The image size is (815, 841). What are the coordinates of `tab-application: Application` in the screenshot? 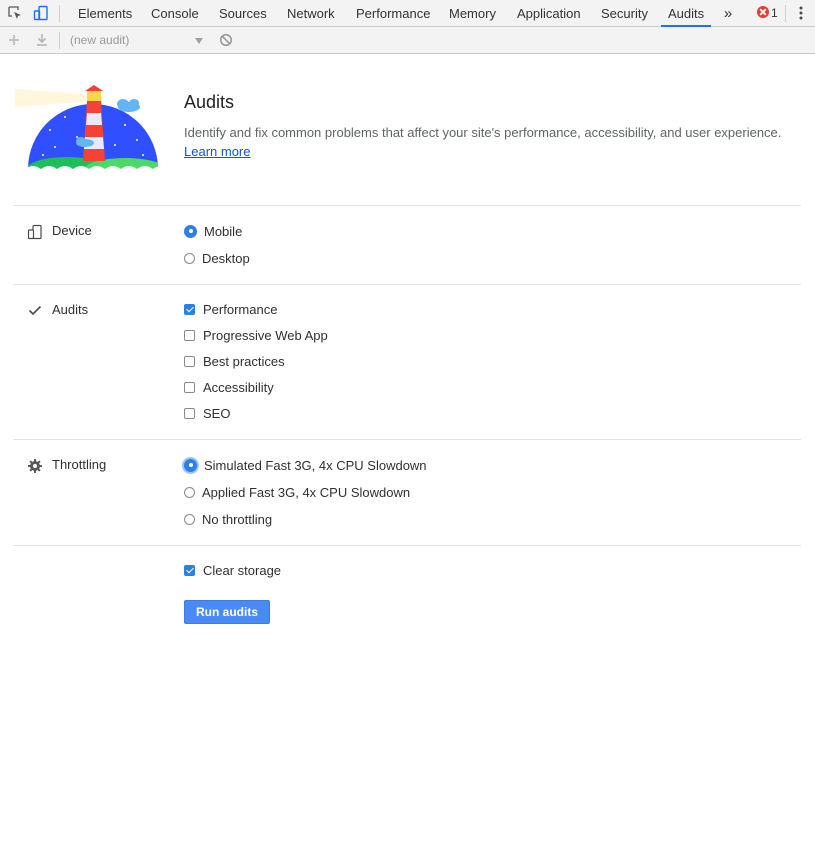 It's located at (549, 13).